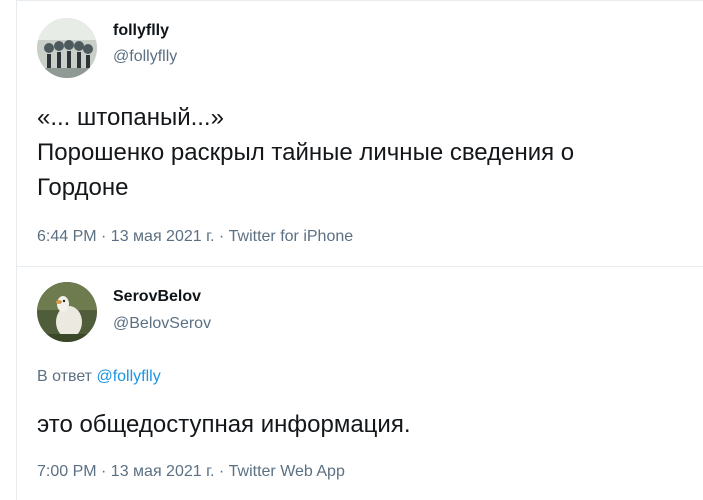 This screenshot has height=500, width=703. Describe the element at coordinates (145, 57) in the screenshot. I see `user-handle: @follyflly` at that location.